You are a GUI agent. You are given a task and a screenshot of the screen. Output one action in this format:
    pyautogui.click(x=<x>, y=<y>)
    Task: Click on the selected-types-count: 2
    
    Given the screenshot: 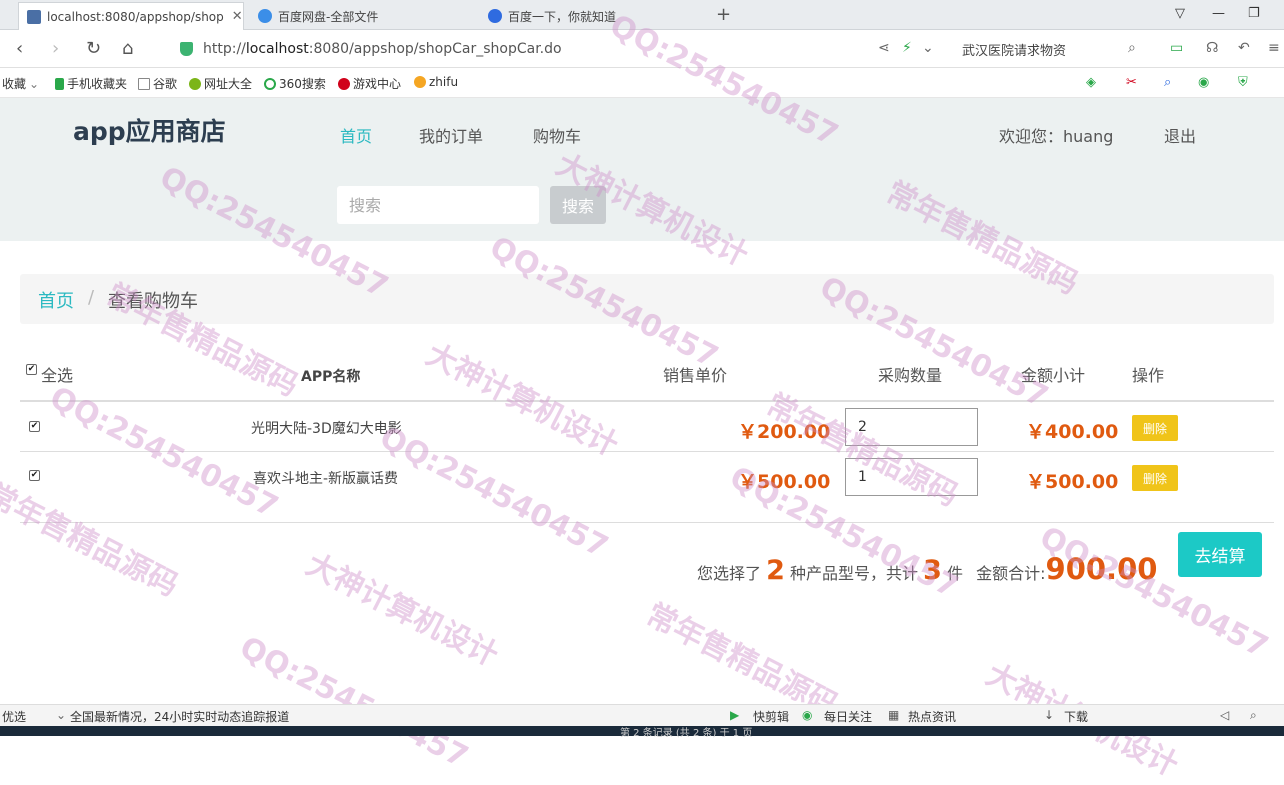 What is the action you would take?
    pyautogui.click(x=775, y=570)
    